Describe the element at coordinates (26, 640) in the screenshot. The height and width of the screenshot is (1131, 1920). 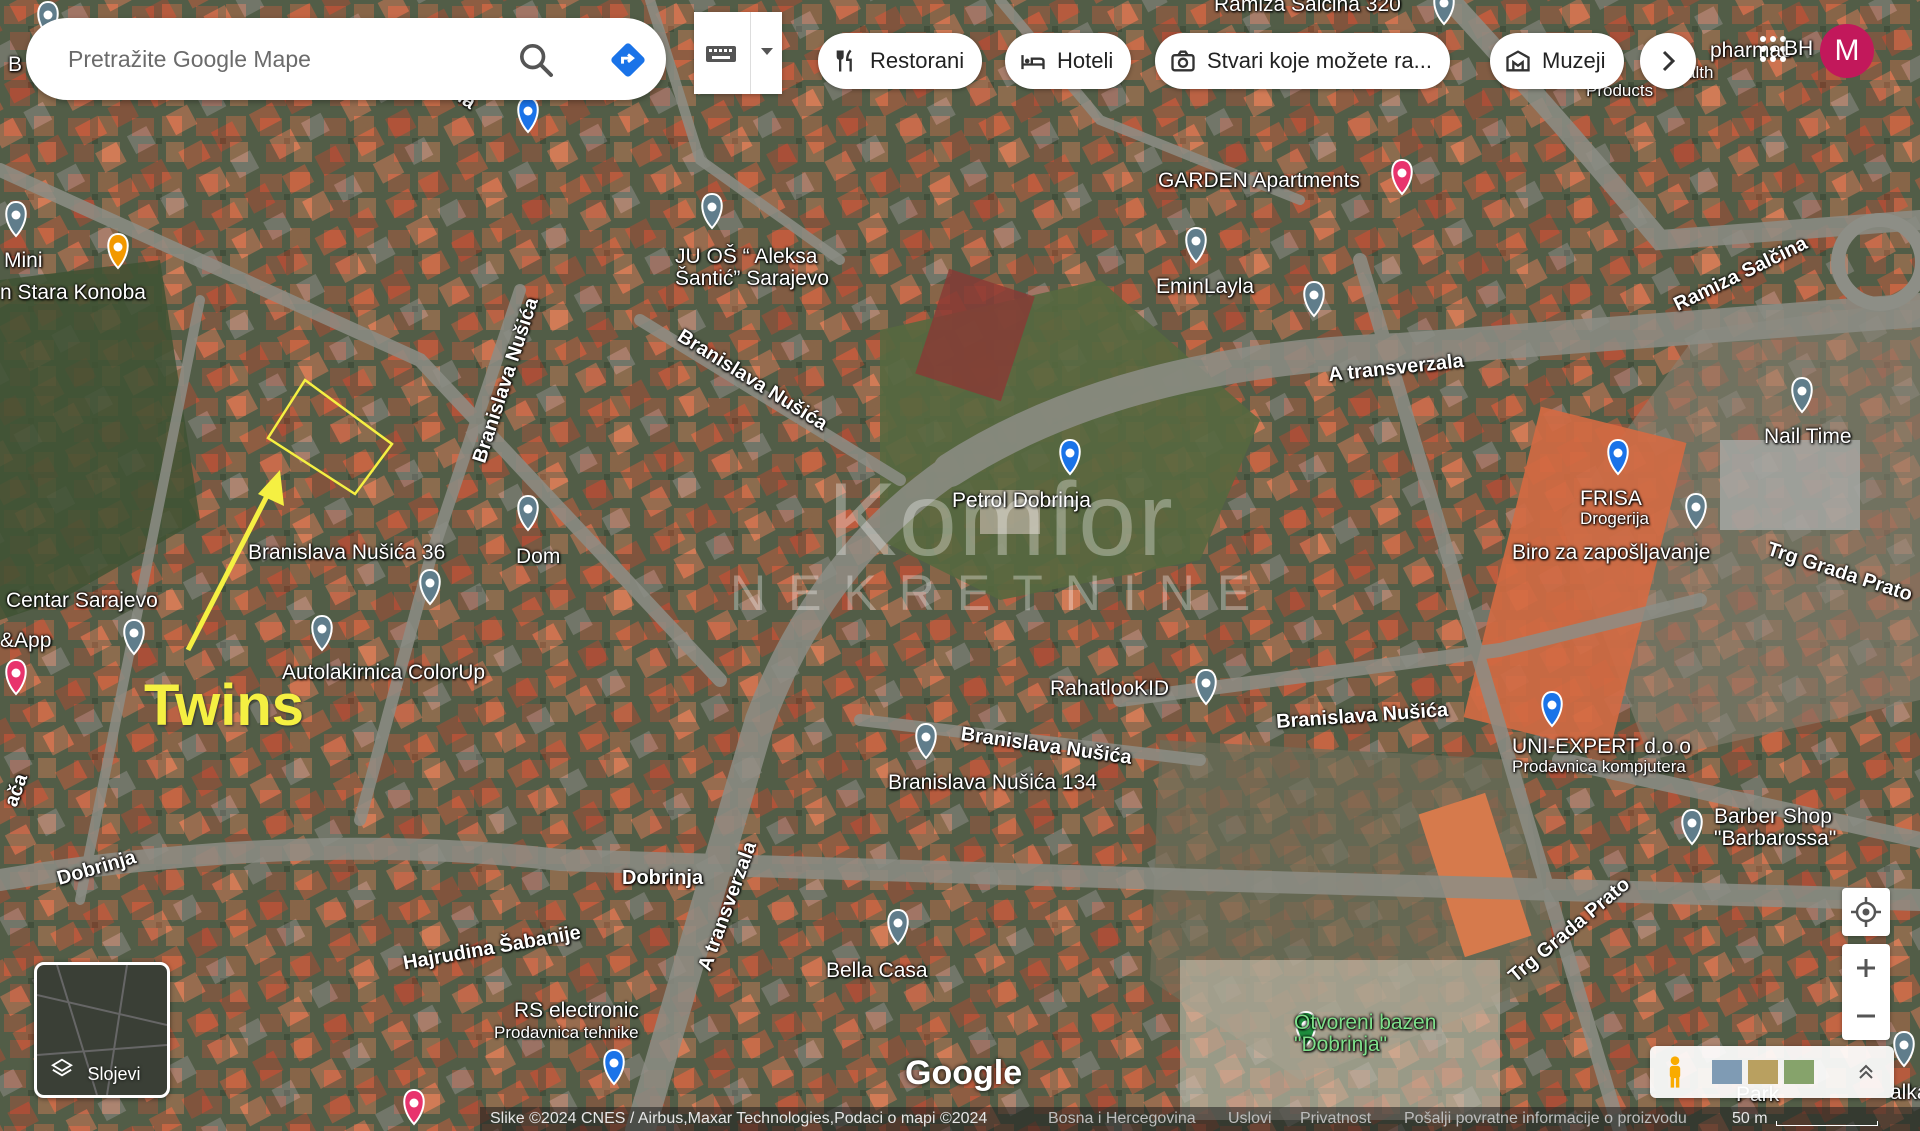
I see `place-label: &App` at that location.